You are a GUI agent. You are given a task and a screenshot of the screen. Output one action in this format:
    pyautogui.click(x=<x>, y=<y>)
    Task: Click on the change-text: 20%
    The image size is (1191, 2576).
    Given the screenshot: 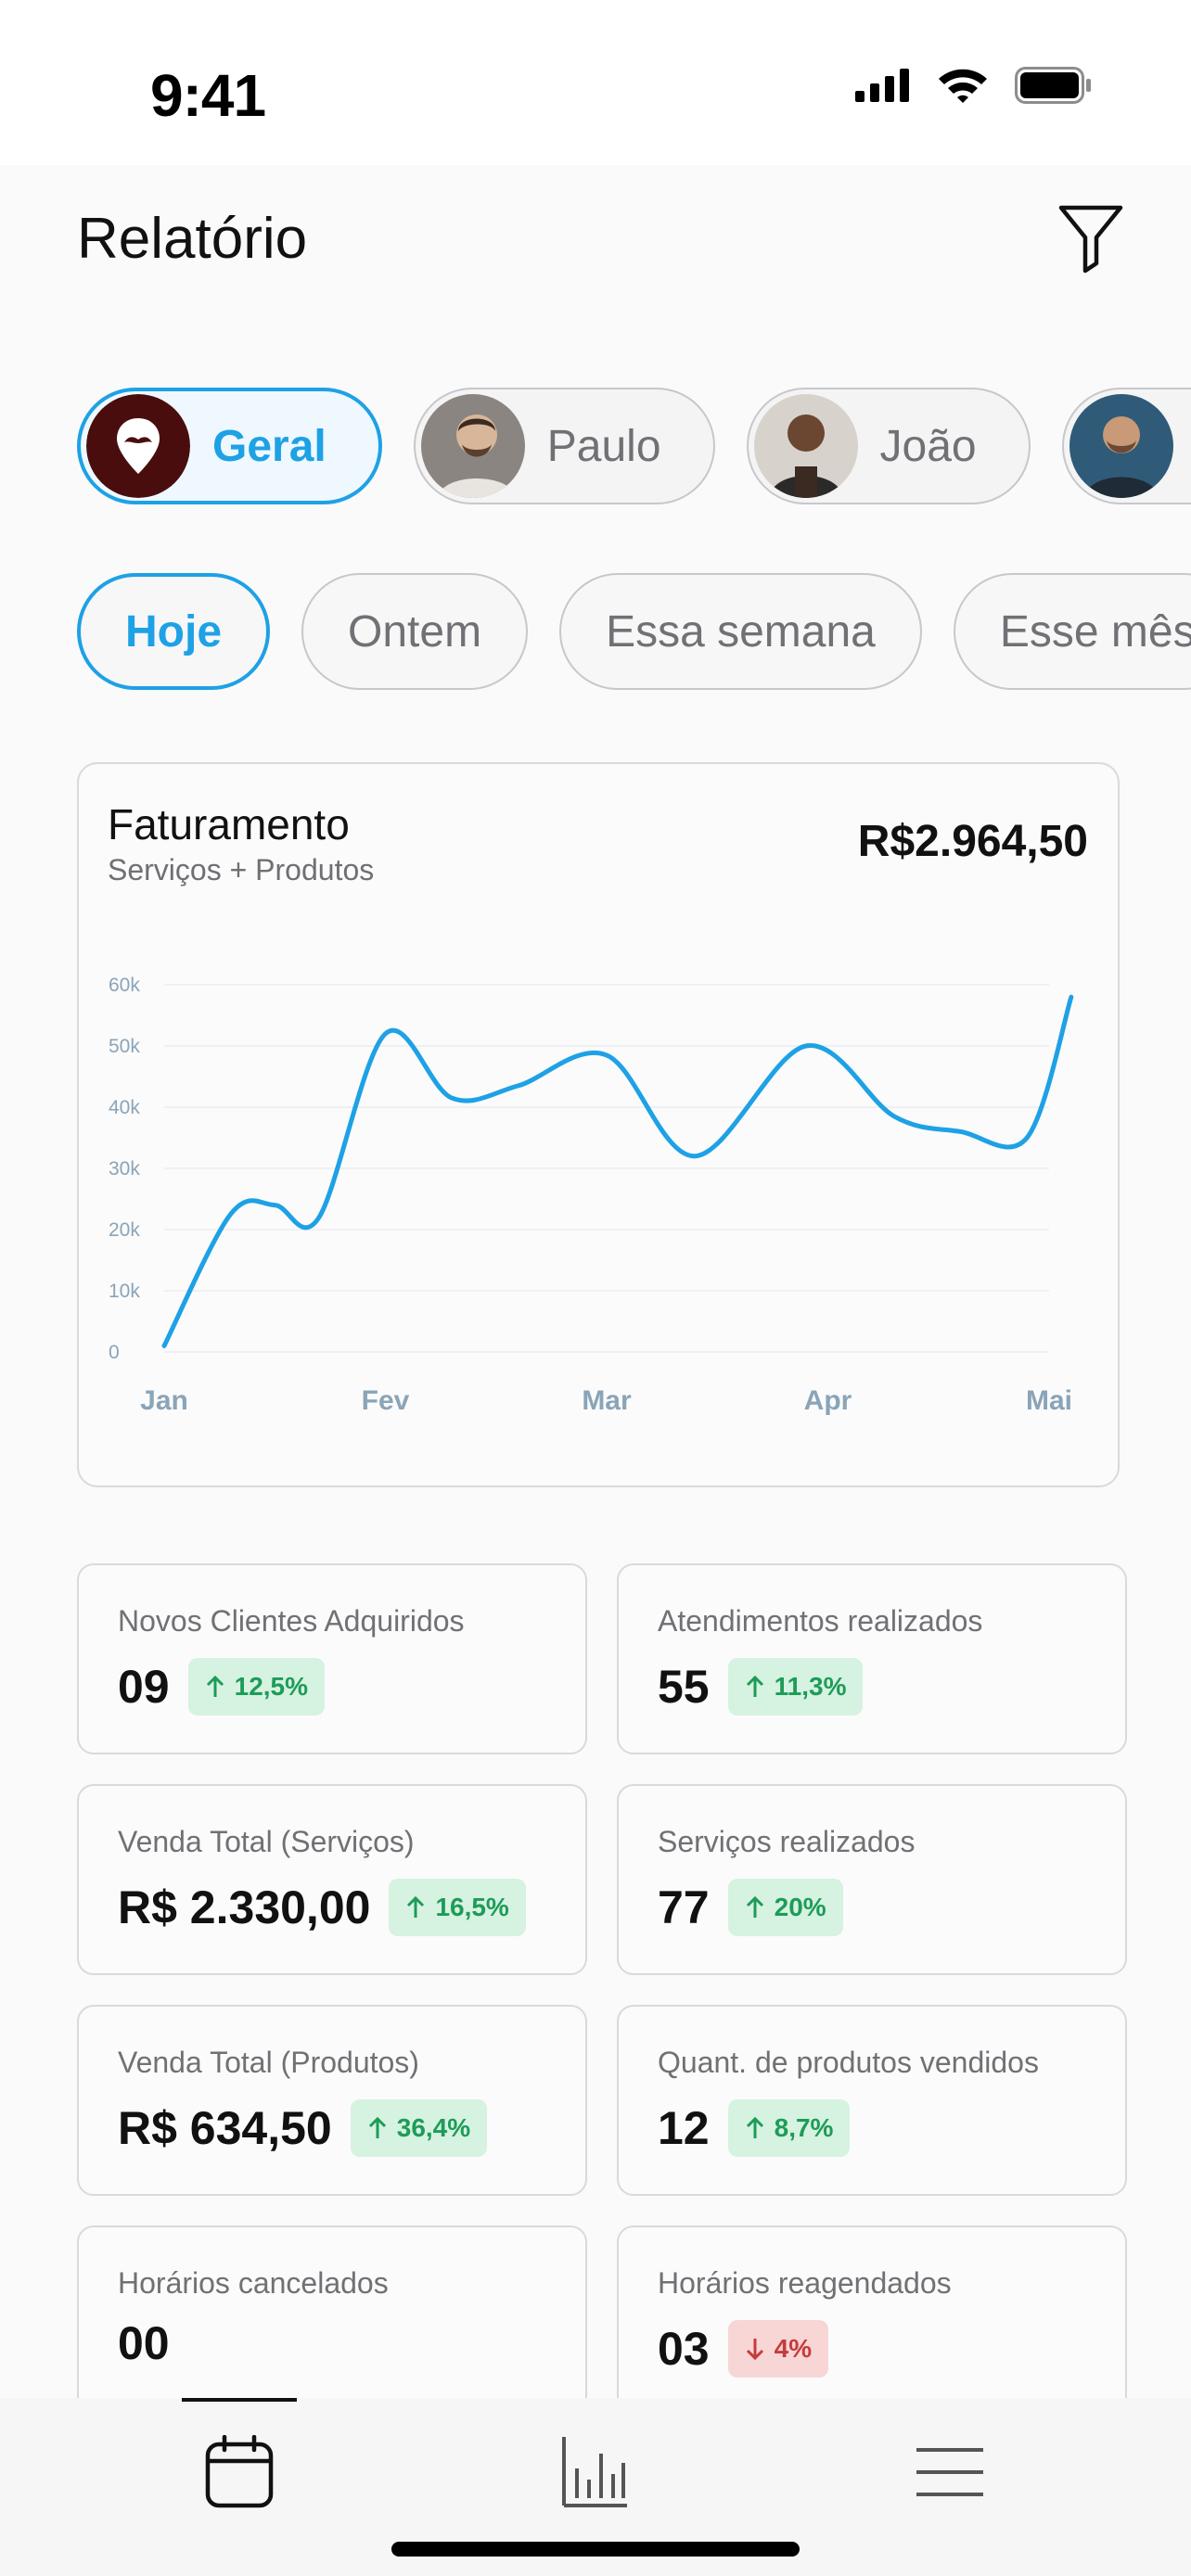 What is the action you would take?
    pyautogui.click(x=800, y=1907)
    